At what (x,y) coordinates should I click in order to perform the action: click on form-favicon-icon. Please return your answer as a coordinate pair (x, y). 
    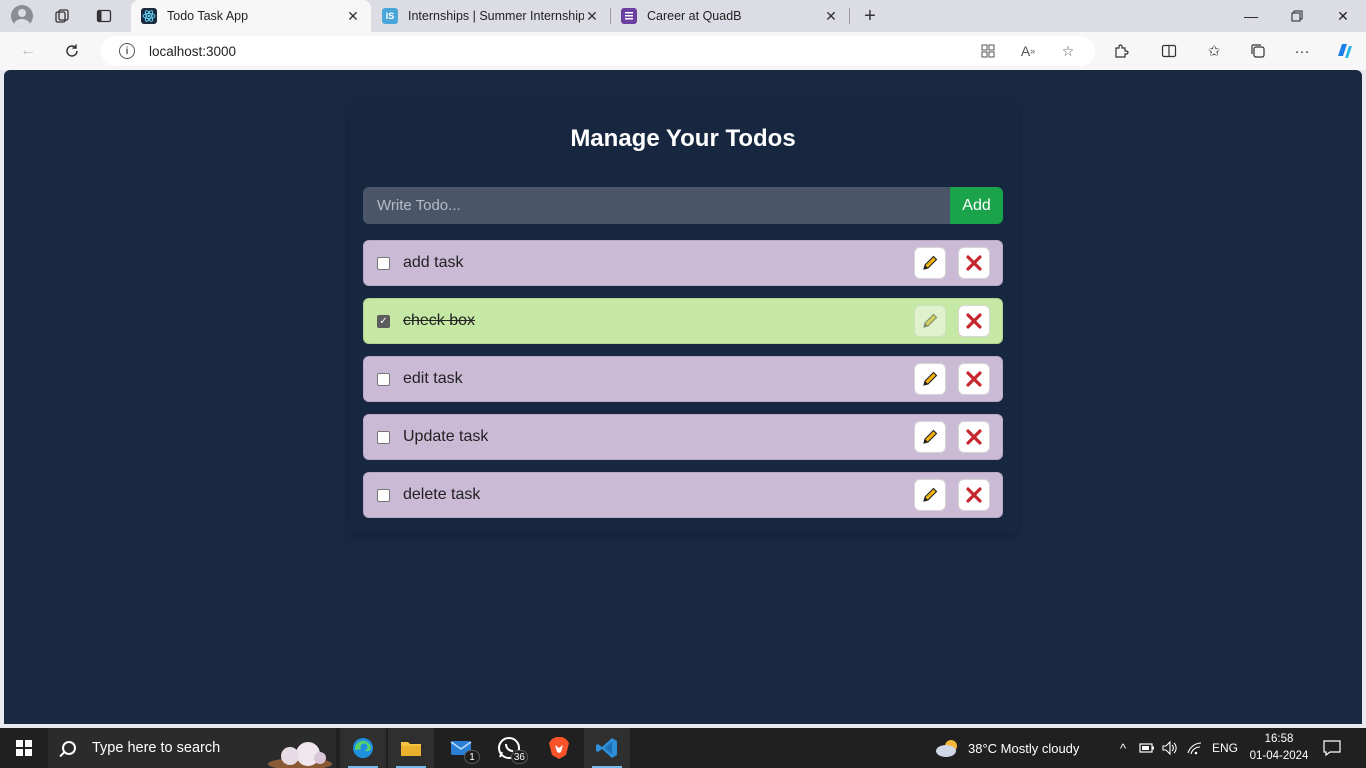
    Looking at the image, I should click on (629, 16).